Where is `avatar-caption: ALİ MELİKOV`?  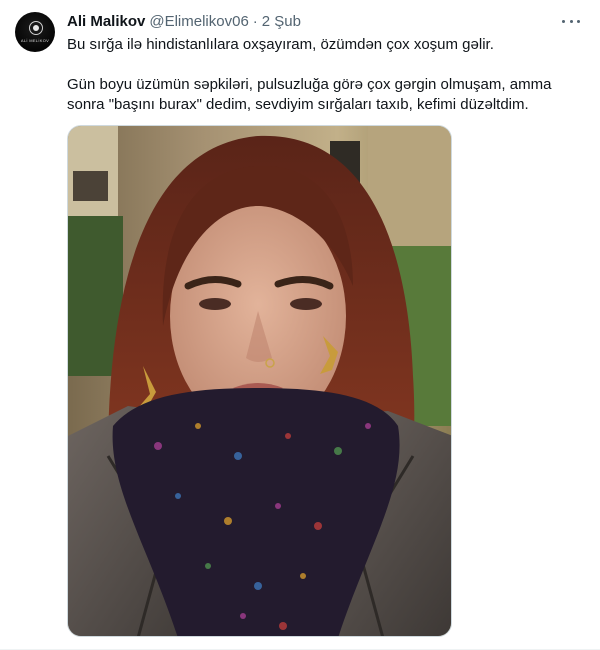 avatar-caption: ALİ MELİKOV is located at coordinates (35, 40).